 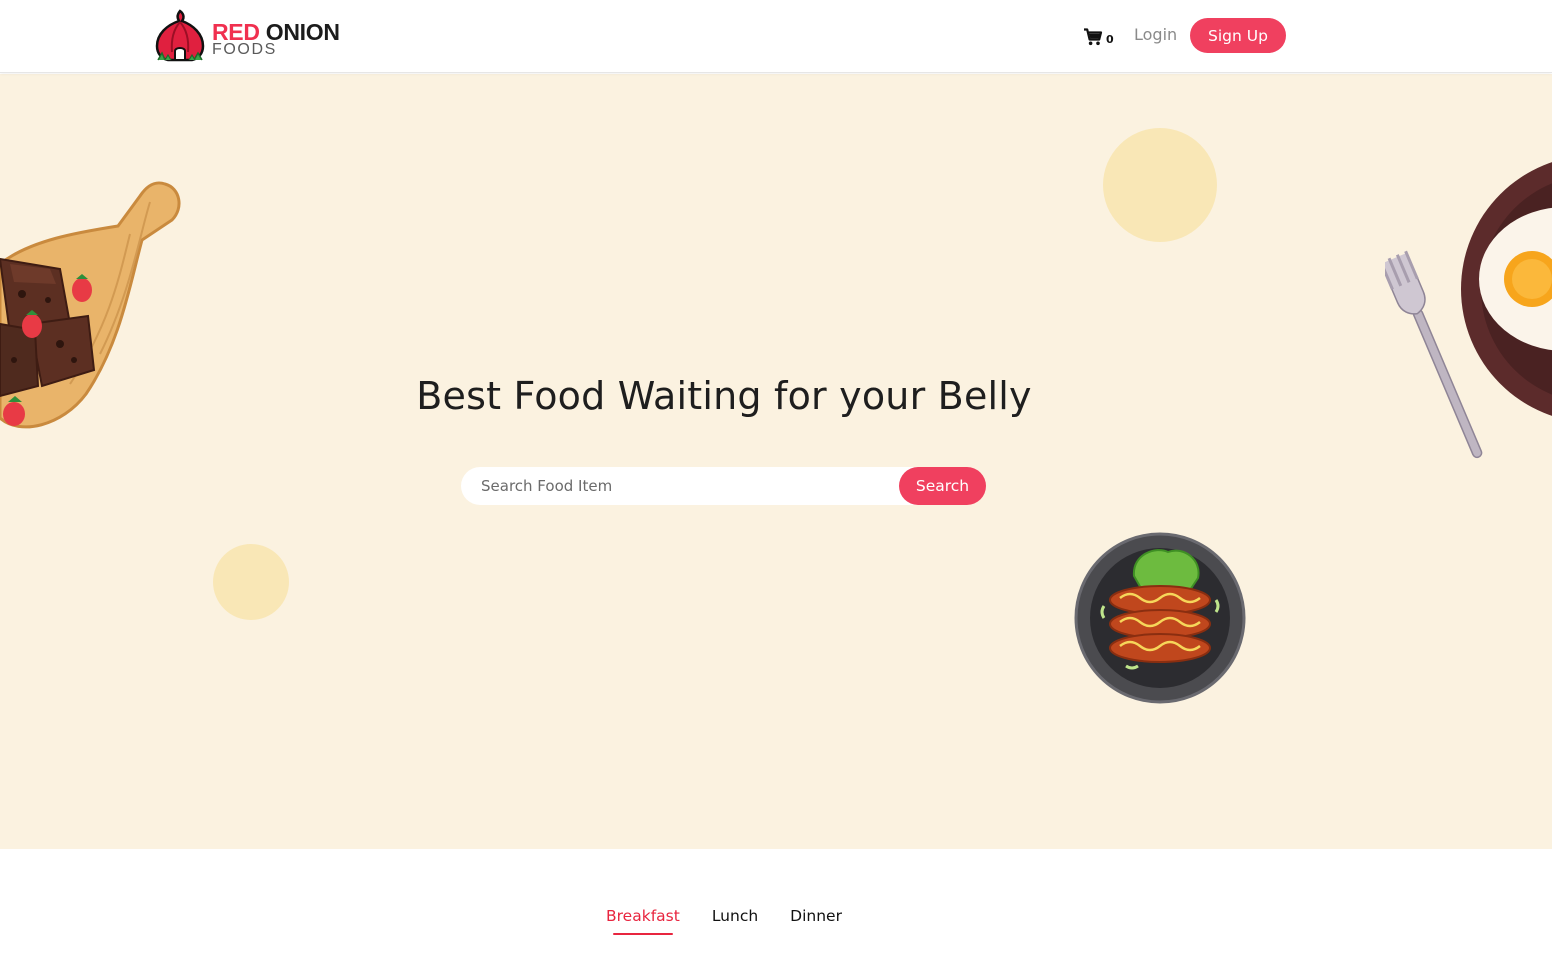 What do you see at coordinates (942, 486) in the screenshot?
I see `search-button: Search` at bounding box center [942, 486].